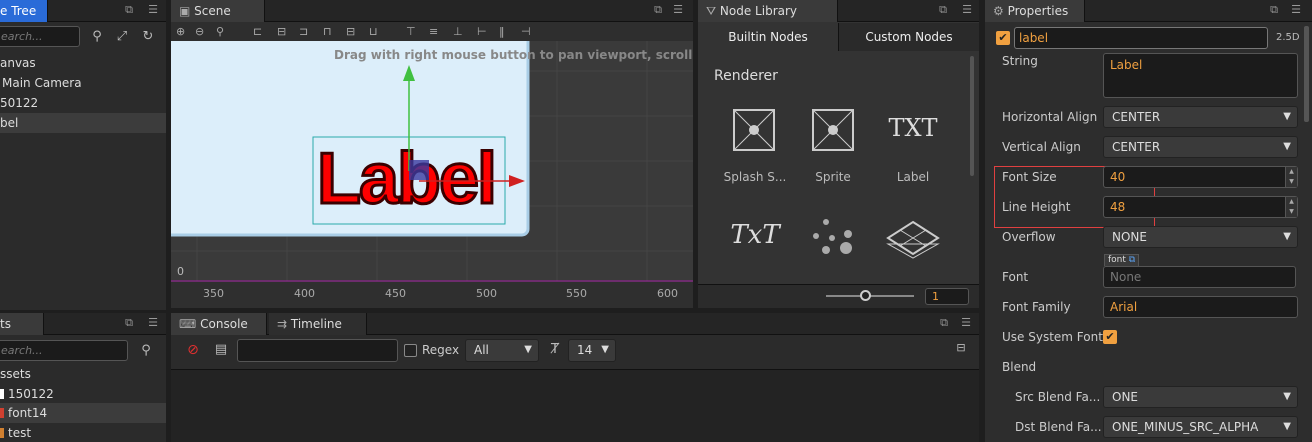 This screenshot has width=1312, height=442. Describe the element at coordinates (411, 31) in the screenshot. I see `distribute-top-icon: ⊤` at that location.